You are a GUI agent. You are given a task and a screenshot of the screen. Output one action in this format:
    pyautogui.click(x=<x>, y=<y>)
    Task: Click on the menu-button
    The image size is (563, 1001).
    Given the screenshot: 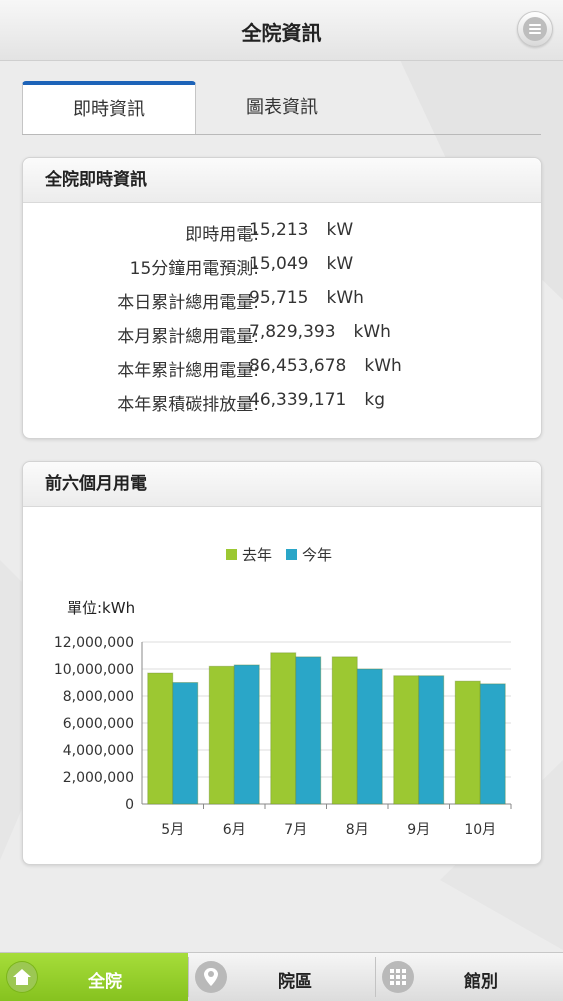 What is the action you would take?
    pyautogui.click(x=535, y=29)
    